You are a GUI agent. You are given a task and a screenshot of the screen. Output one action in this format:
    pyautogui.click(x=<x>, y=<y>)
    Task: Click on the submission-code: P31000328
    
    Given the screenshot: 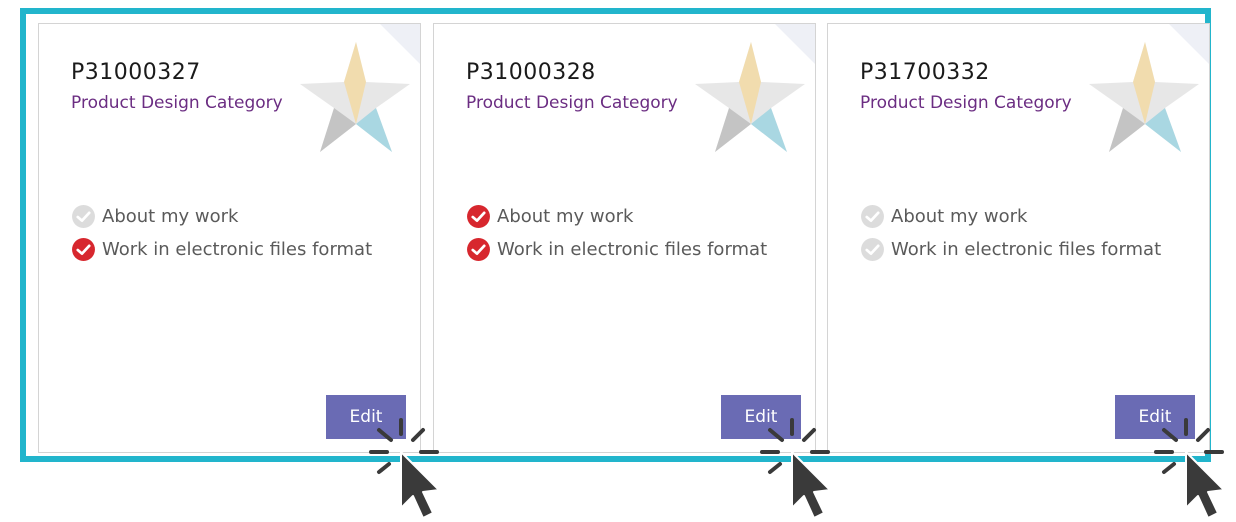 What is the action you would take?
    pyautogui.click(x=531, y=72)
    